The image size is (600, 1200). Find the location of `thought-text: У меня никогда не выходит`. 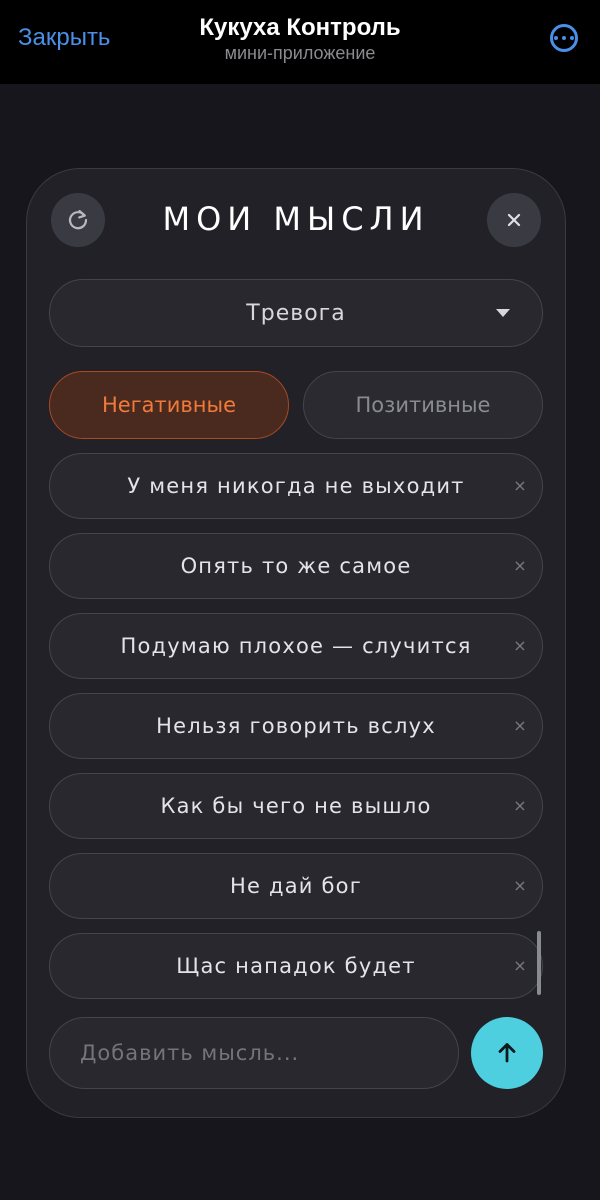

thought-text: У меня никогда не выходит is located at coordinates (296, 486).